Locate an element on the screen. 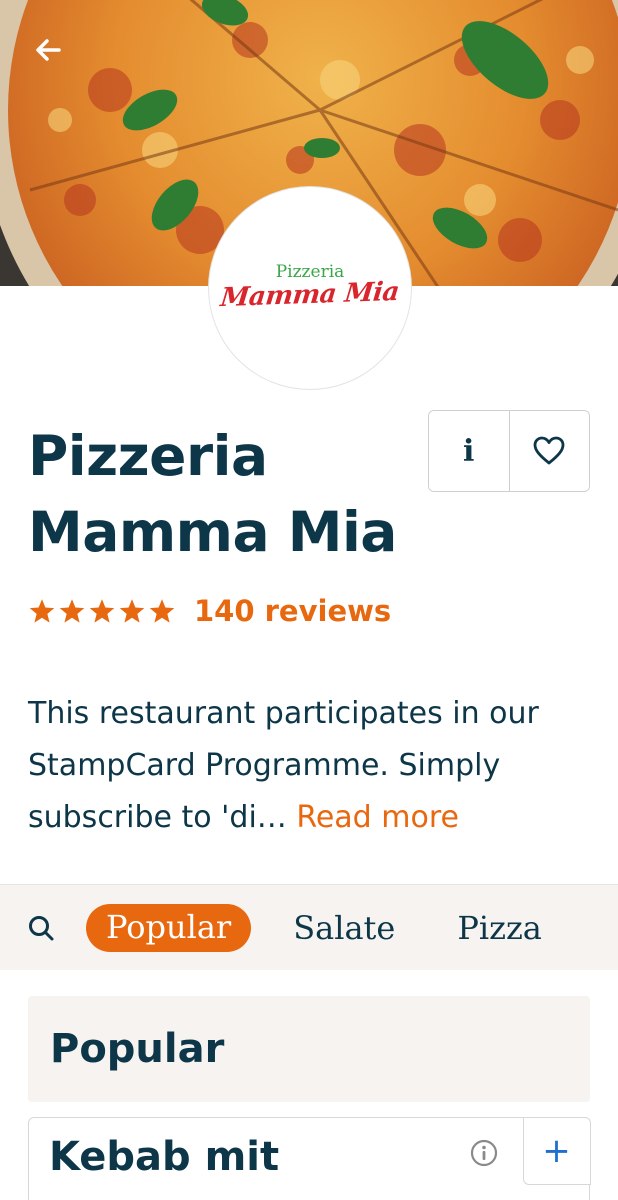 Image resolution: width=618 pixels, height=1200 pixels. section-header: Popular is located at coordinates (309, 1049).